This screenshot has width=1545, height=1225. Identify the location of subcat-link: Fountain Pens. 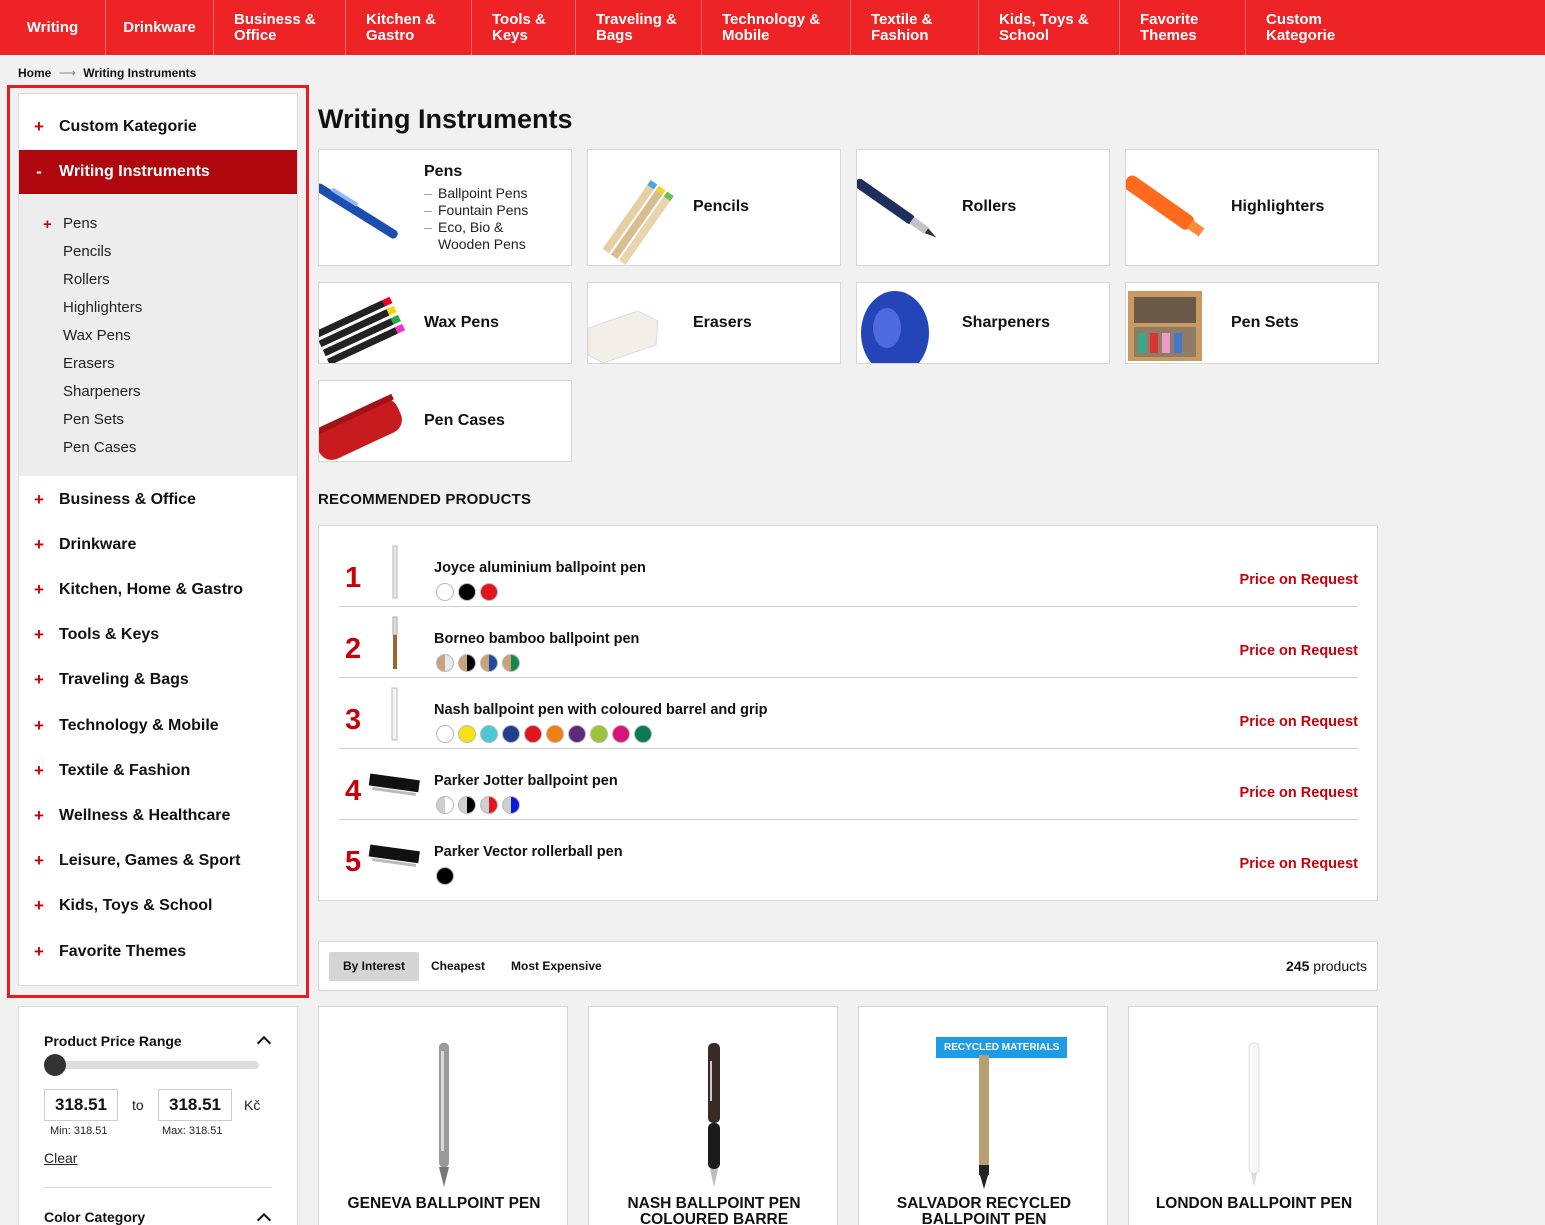
(489, 210).